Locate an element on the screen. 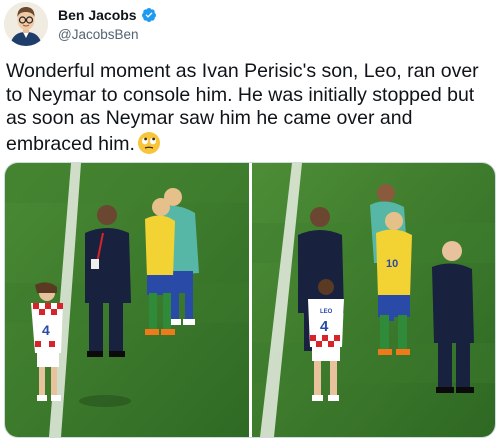  face-with-rolling-eyes-emoji-icon is located at coordinates (148, 142).